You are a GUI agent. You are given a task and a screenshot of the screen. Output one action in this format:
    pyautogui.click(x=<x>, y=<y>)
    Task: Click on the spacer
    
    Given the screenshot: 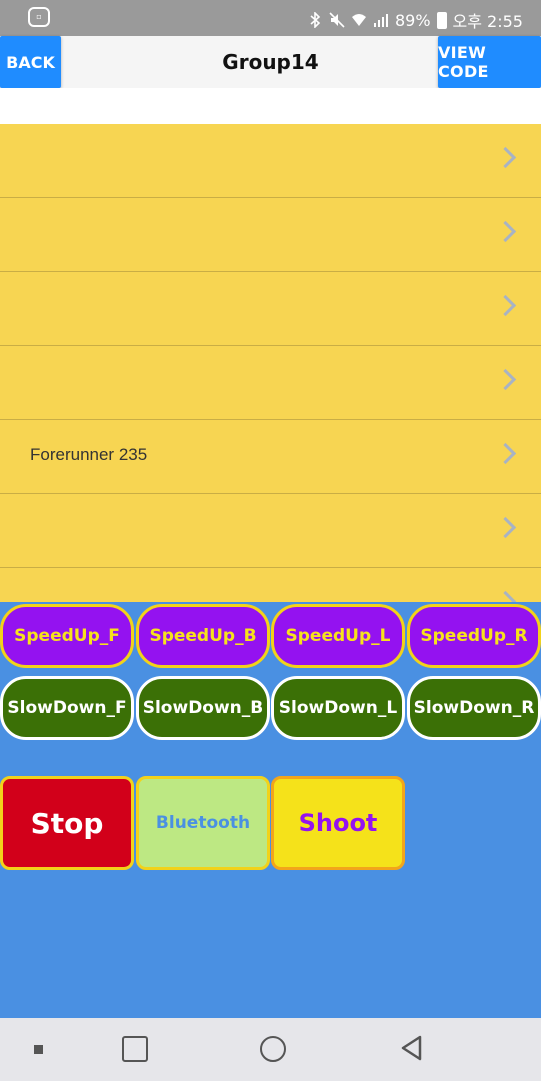 What is the action you would take?
    pyautogui.click(x=270, y=106)
    